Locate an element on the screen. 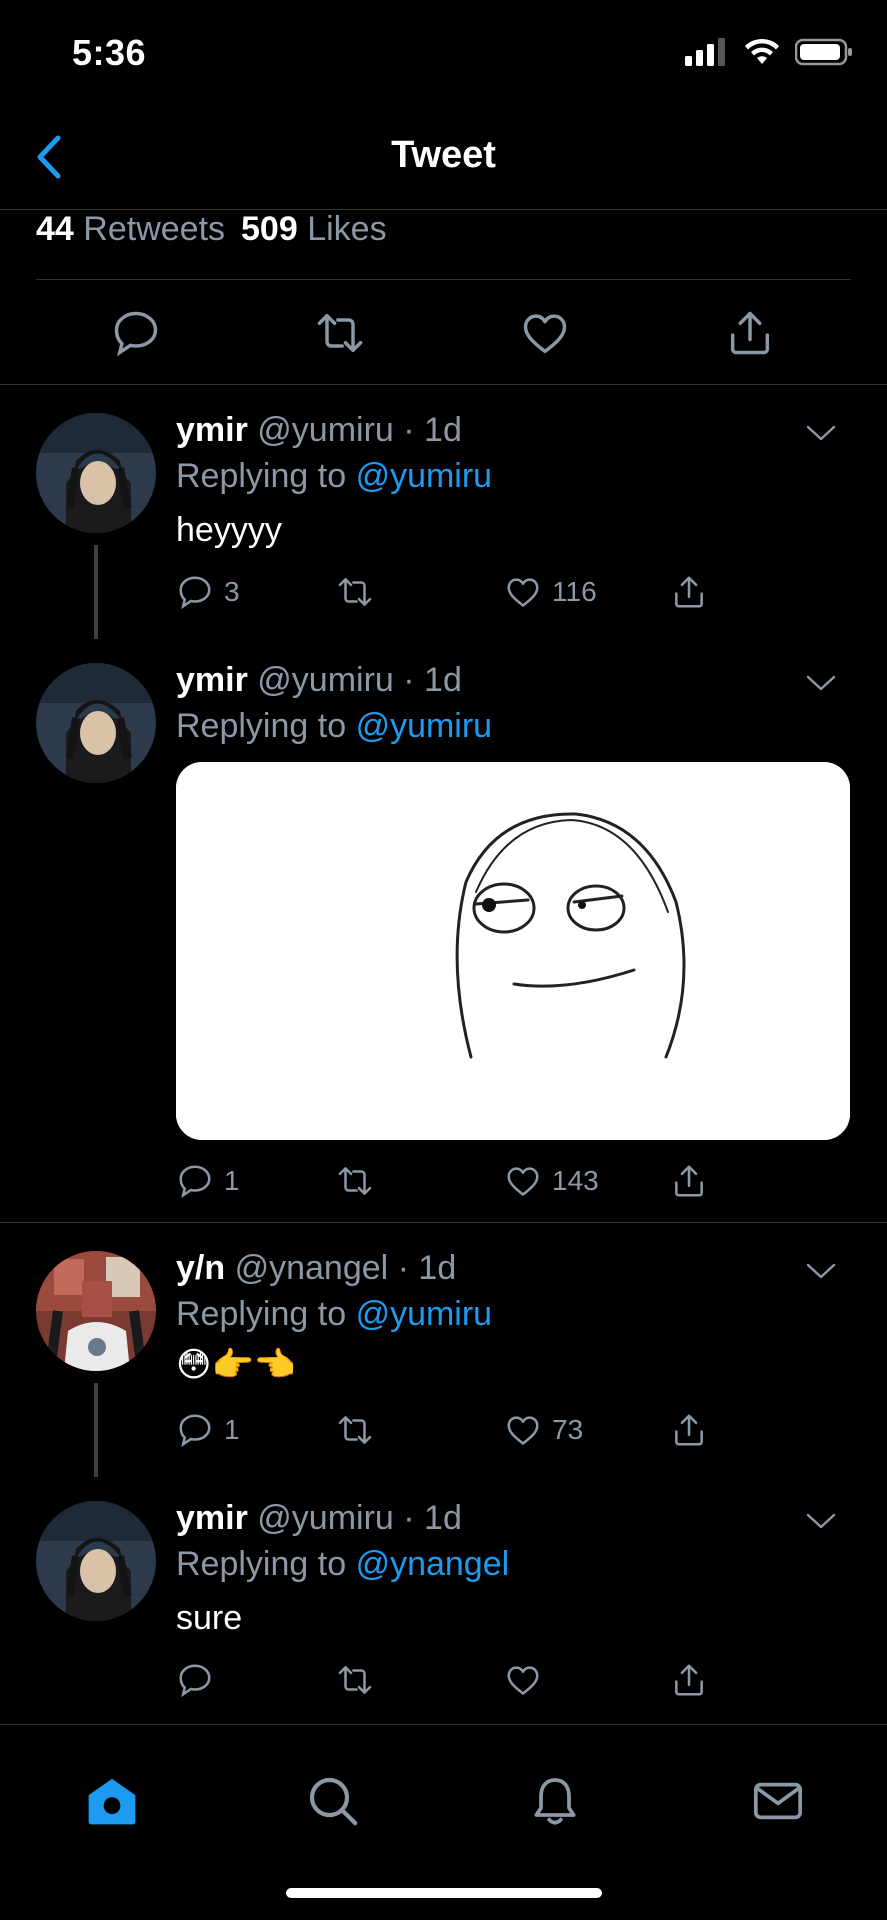 Image resolution: width=887 pixels, height=1920 pixels. meme-face-image is located at coordinates (513, 951).